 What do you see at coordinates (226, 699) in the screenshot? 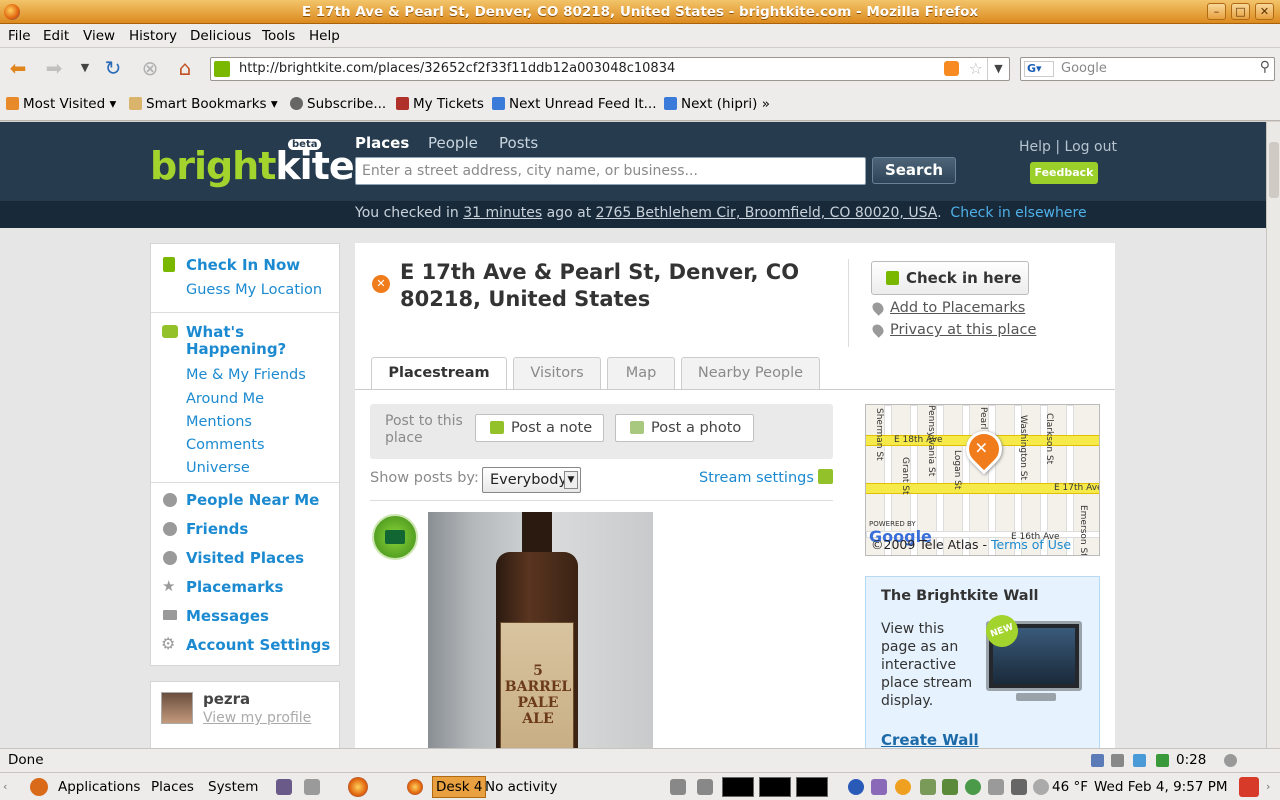
I see `profile-username: pezra` at bounding box center [226, 699].